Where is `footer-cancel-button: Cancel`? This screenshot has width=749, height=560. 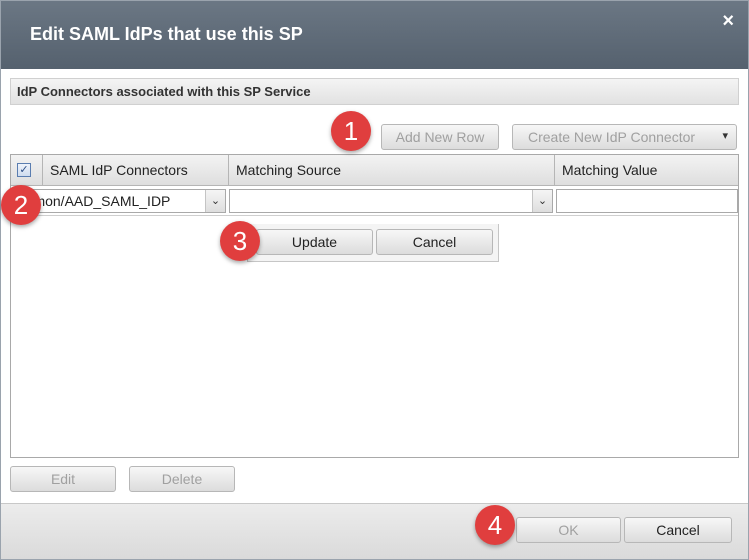
footer-cancel-button: Cancel is located at coordinates (678, 530).